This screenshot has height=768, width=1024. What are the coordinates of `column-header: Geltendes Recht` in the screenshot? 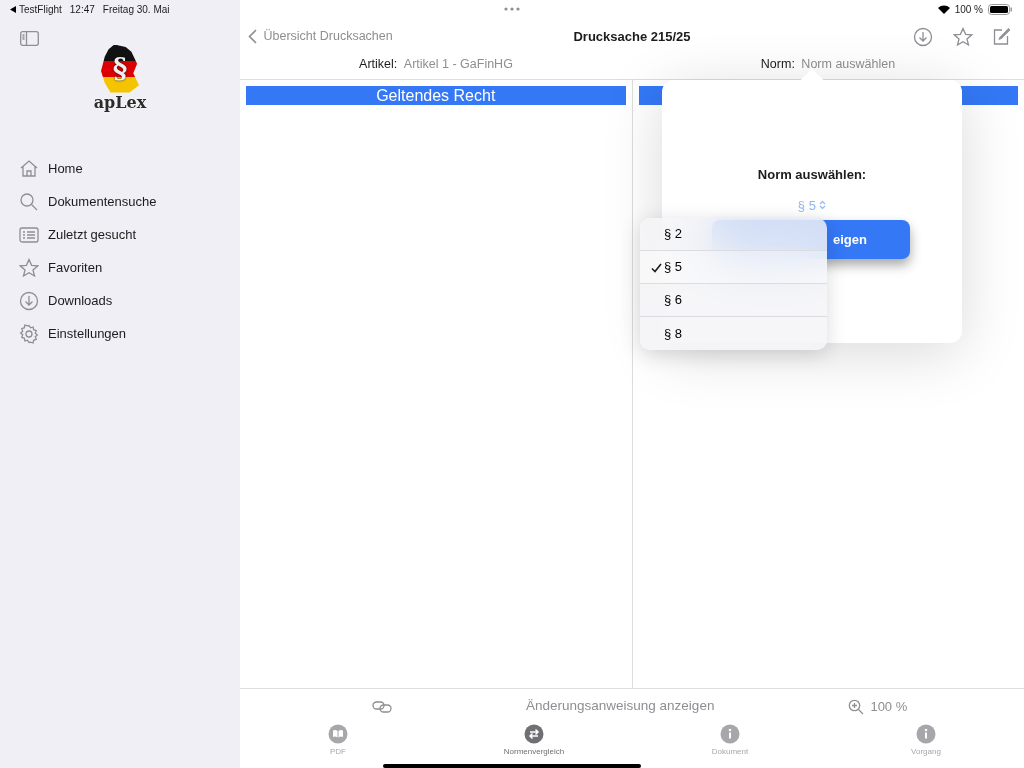 It's located at (436, 95).